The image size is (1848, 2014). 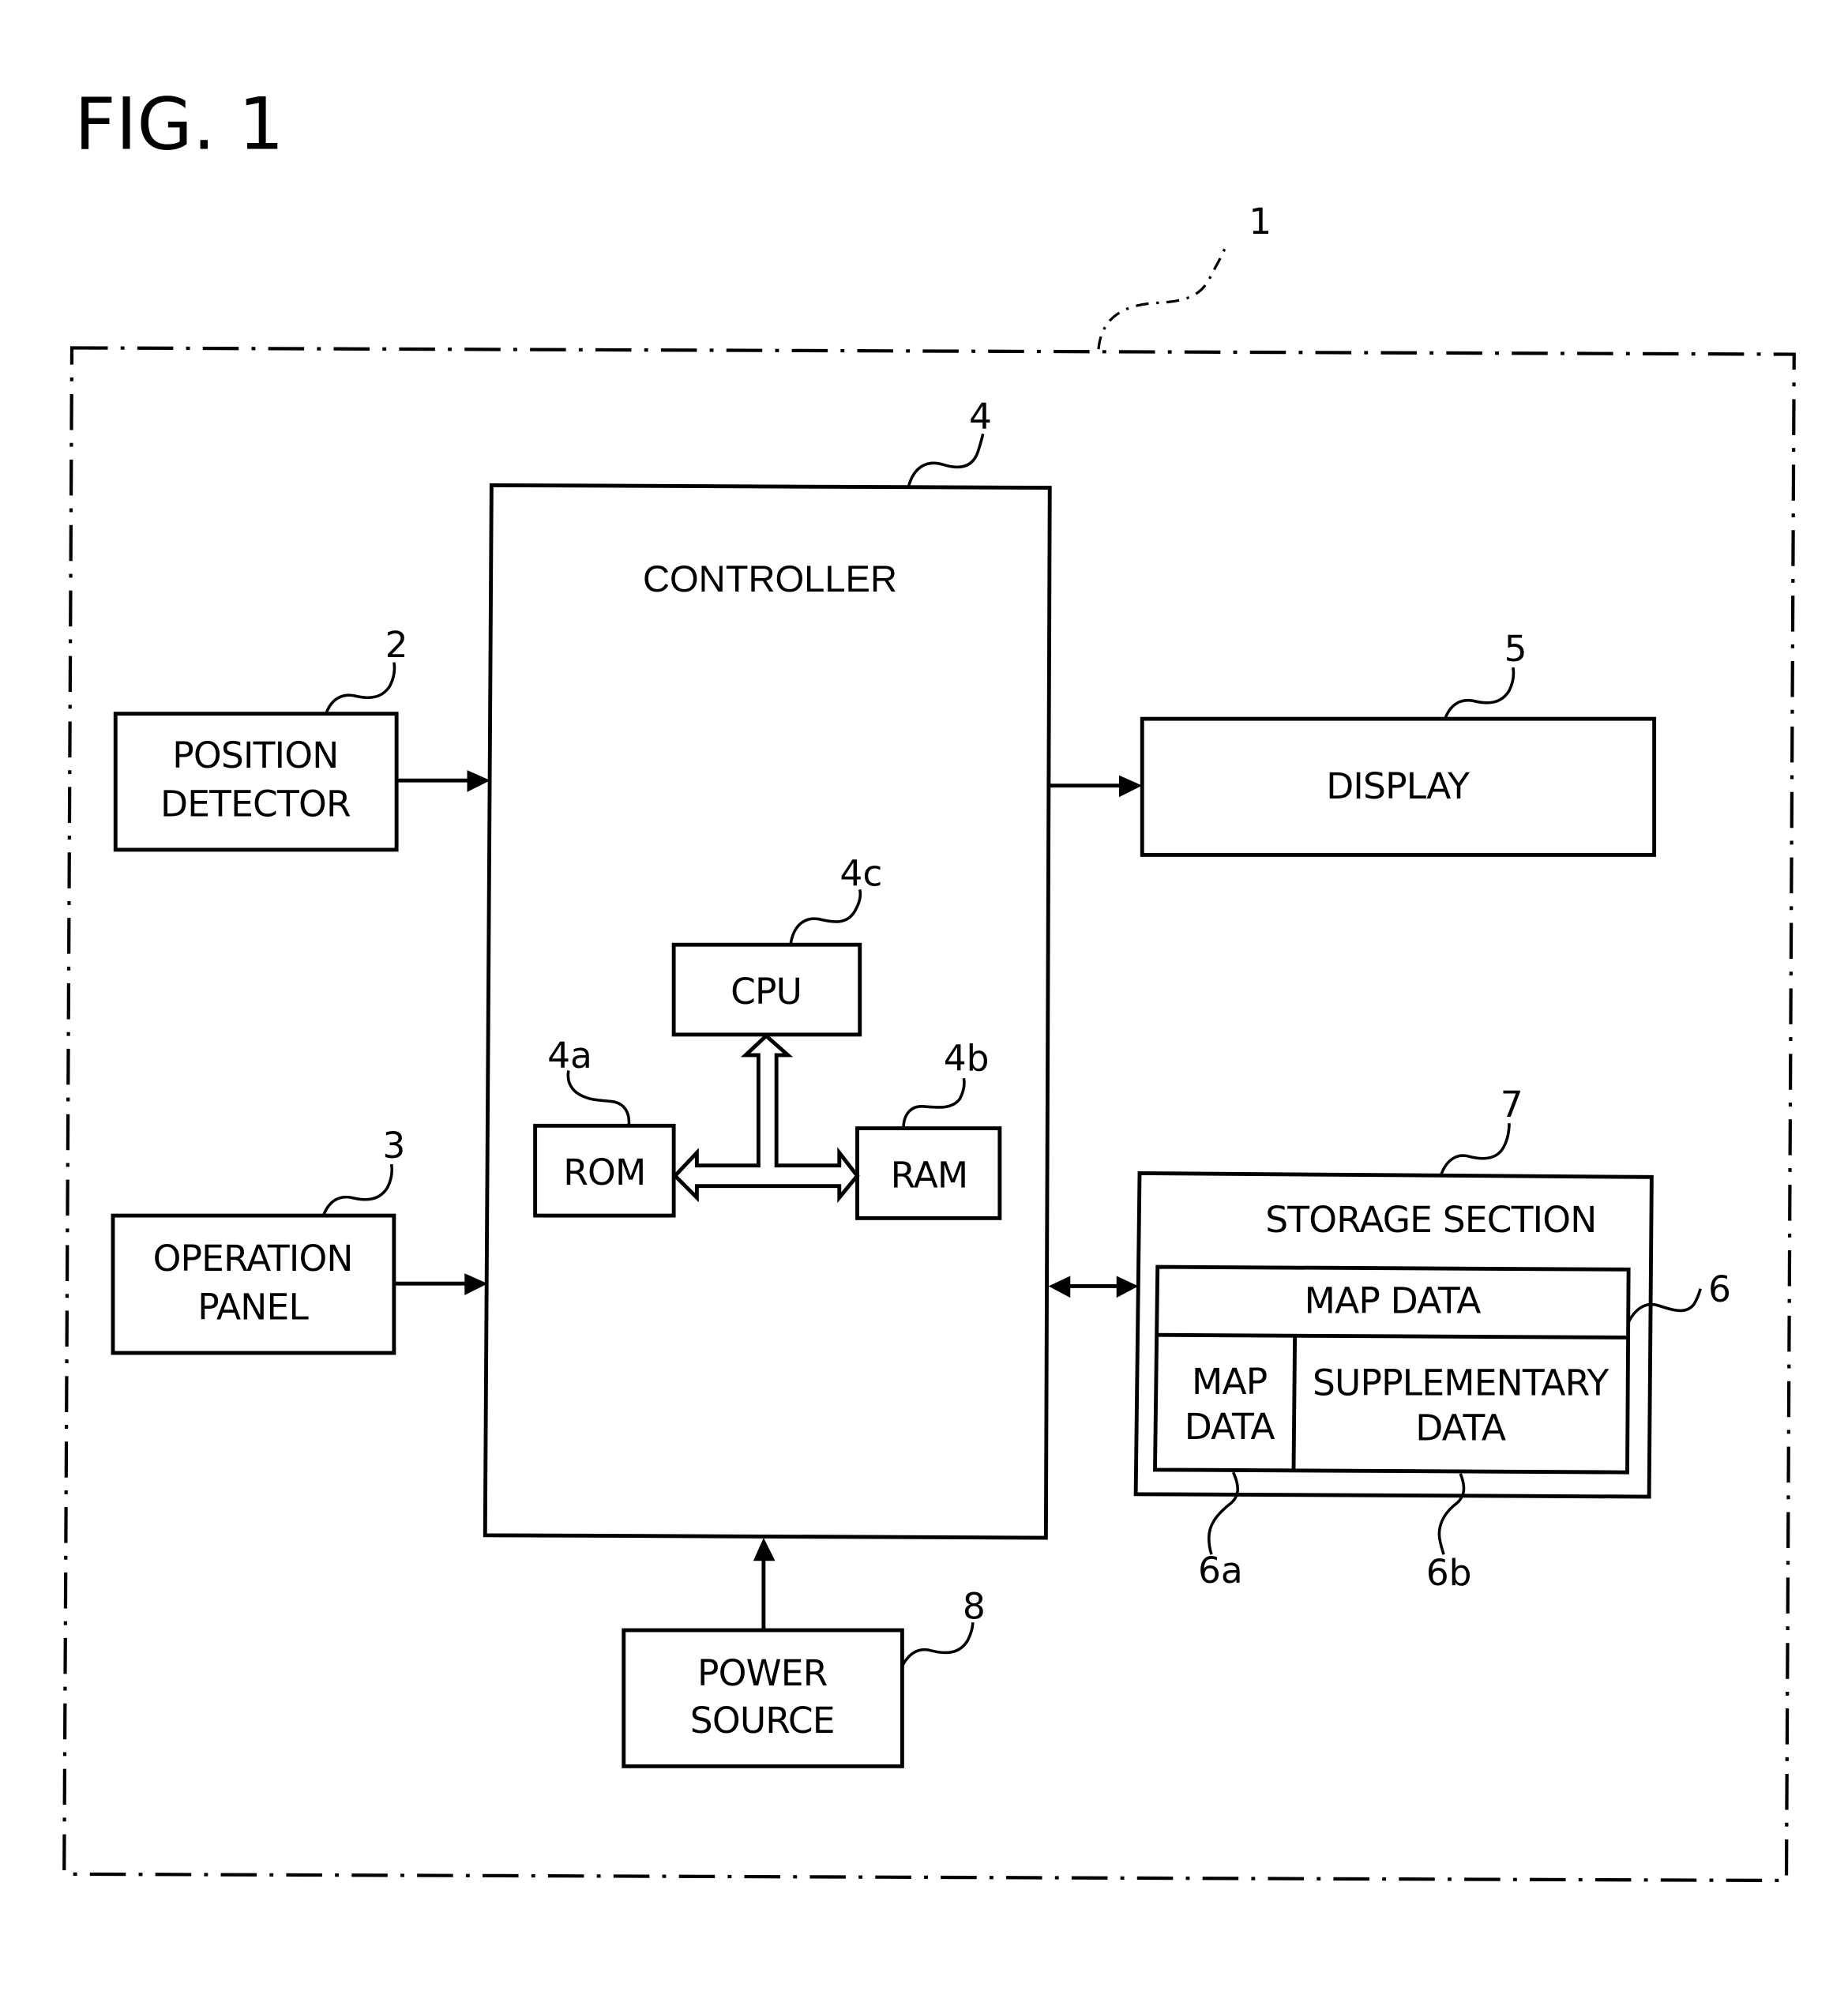 I want to click on sub-map-data-ref: 6a, so click(x=1220, y=1570).